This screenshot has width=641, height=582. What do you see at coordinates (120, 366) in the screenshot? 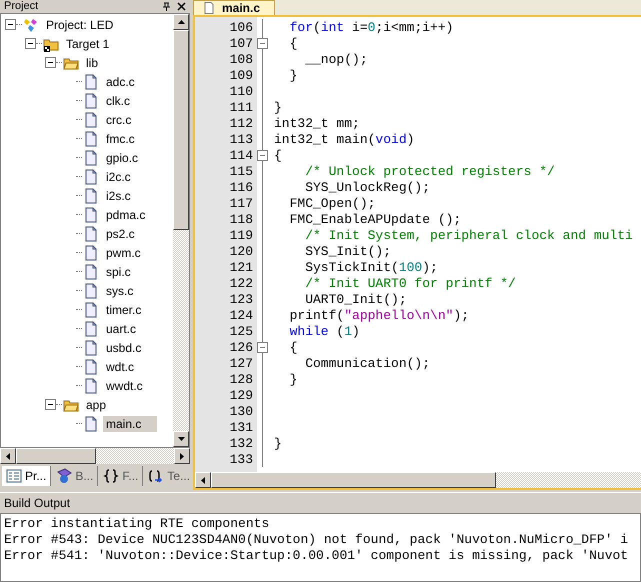
I see `tree-item: wdt.c` at bounding box center [120, 366].